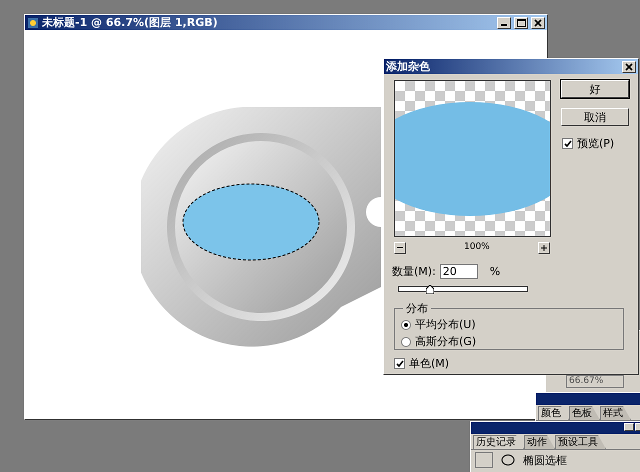  I want to click on panel-tab: 历史记录, so click(498, 442).